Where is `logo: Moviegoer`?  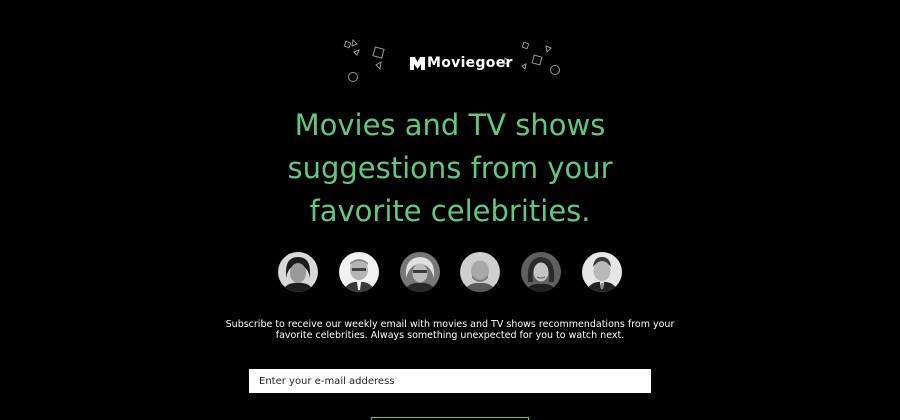
logo: Moviegoer is located at coordinates (461, 63).